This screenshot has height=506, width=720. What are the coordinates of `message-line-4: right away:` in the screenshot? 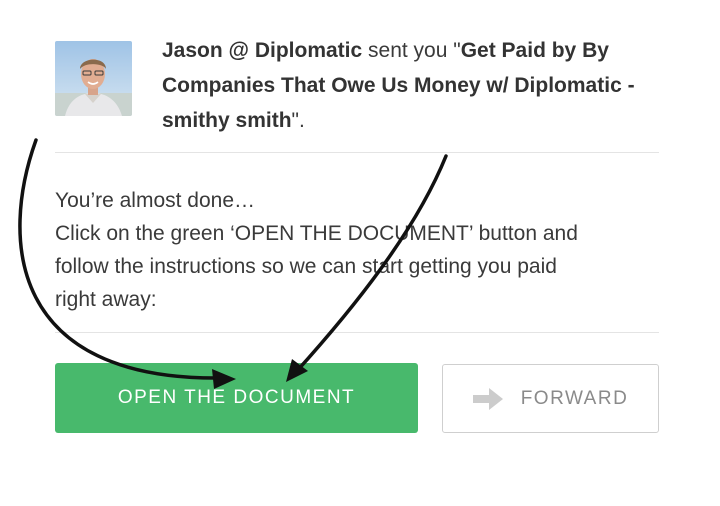 It's located at (106, 299).